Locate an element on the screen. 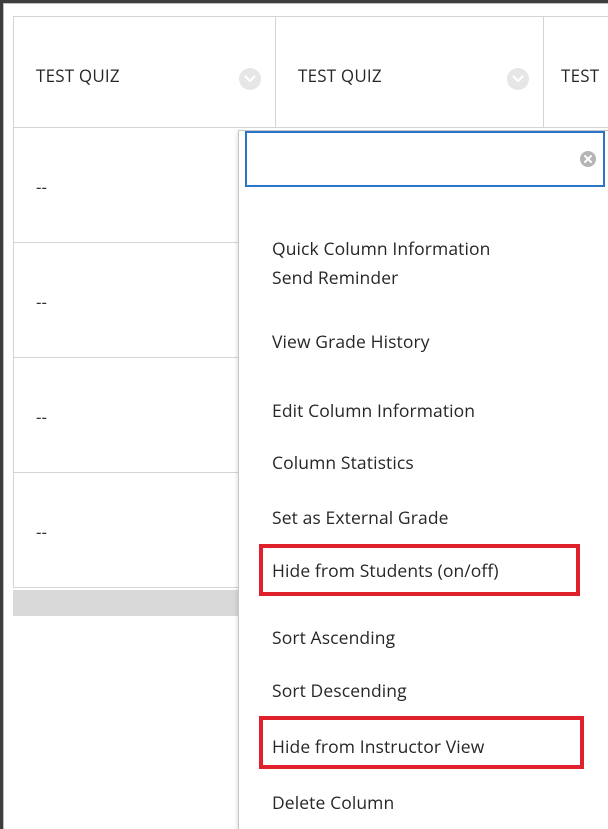 Image resolution: width=608 pixels, height=829 pixels. grid-header-row: TEST QUIZ TEST QUIZ TEST is located at coordinates (310, 72).